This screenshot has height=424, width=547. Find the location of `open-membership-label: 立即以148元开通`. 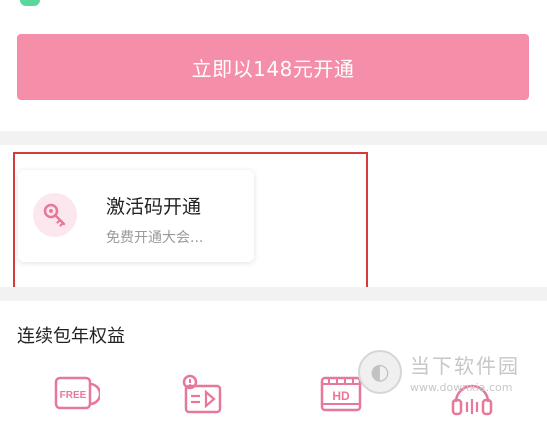

open-membership-label: 立即以148元开通 is located at coordinates (273, 68).